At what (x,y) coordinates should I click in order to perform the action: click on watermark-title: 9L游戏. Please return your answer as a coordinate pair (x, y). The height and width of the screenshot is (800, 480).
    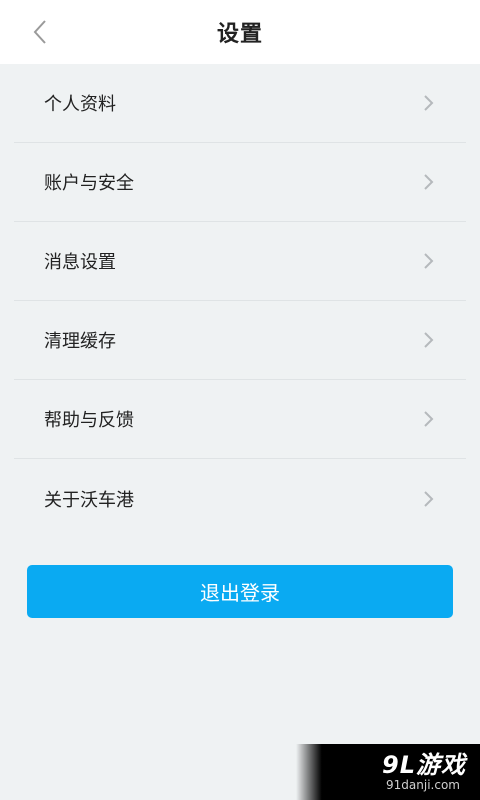
    Looking at the image, I should click on (424, 765).